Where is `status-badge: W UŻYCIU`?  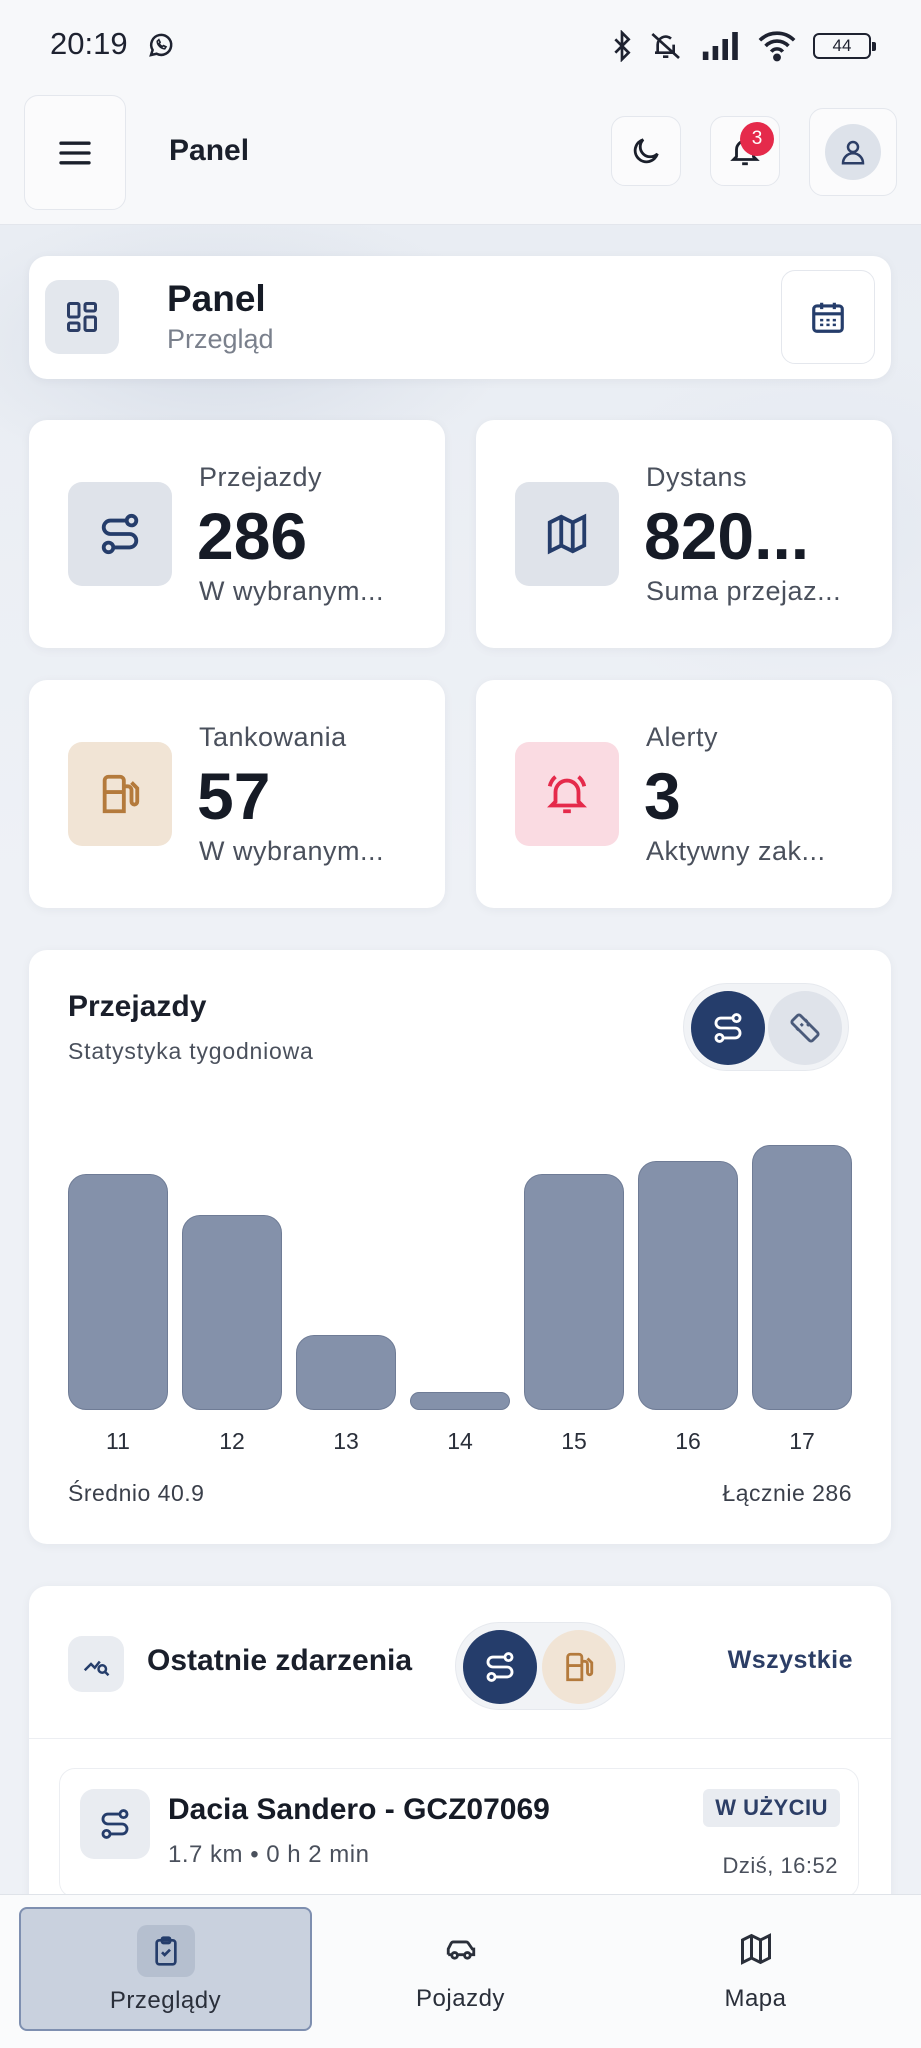 status-badge: W UŻYCIU is located at coordinates (771, 1808).